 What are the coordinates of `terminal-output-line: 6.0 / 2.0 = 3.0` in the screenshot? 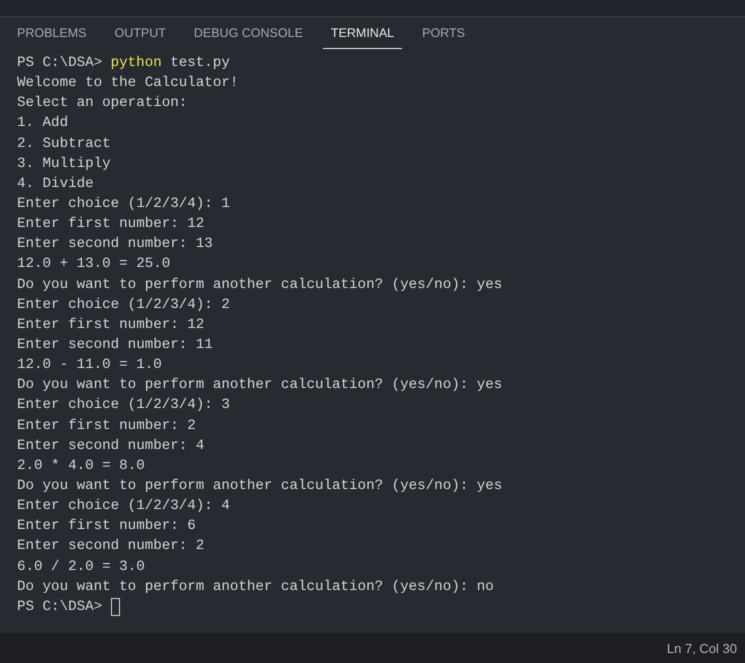 It's located at (81, 567).